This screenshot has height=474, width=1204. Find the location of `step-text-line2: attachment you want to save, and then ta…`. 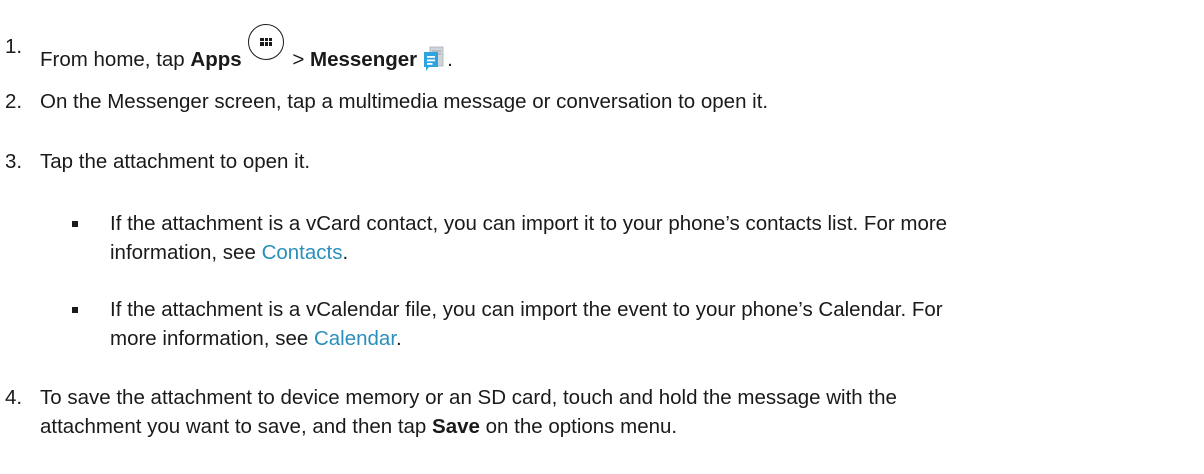

step-text-line2: attachment you want to save, and then ta… is located at coordinates (359, 426).